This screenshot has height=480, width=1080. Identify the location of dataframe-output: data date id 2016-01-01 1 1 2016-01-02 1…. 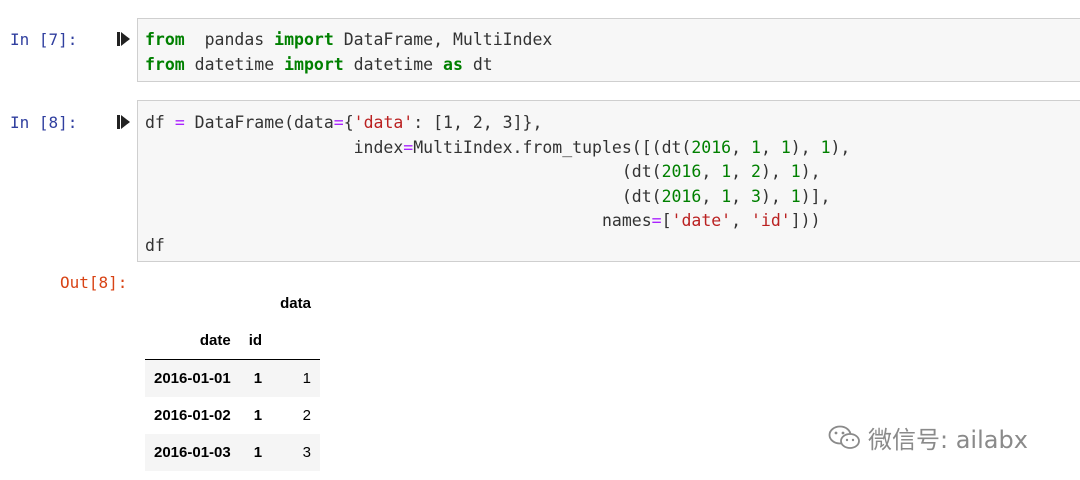
(232, 378).